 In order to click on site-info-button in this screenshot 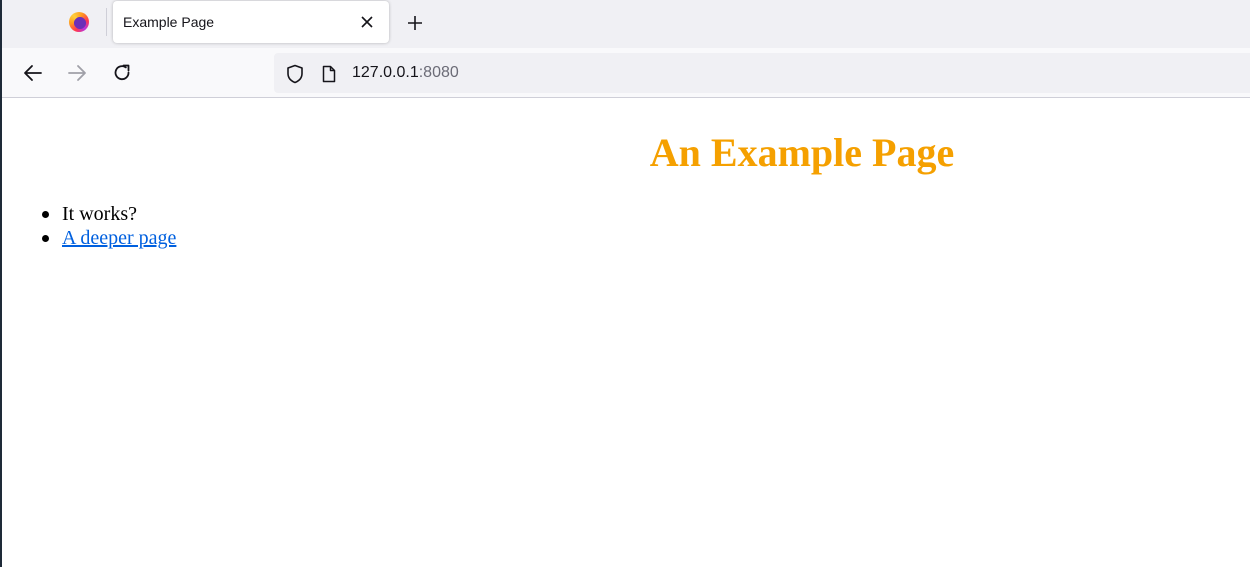, I will do `click(329, 74)`.